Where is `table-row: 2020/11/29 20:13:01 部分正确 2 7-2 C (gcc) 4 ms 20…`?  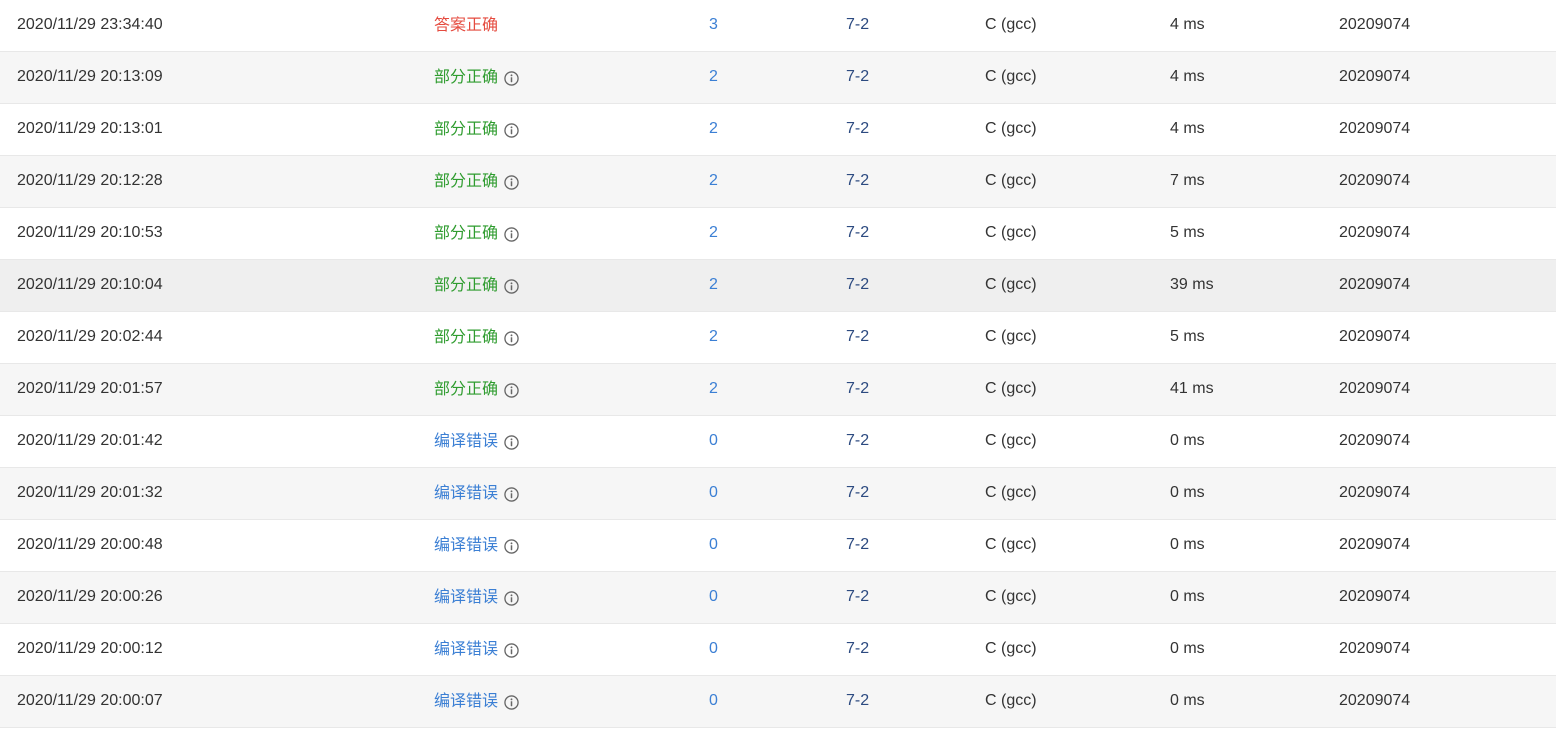 table-row: 2020/11/29 20:13:01 部分正确 2 7-2 C (gcc) 4 ms 20… is located at coordinates (778, 130).